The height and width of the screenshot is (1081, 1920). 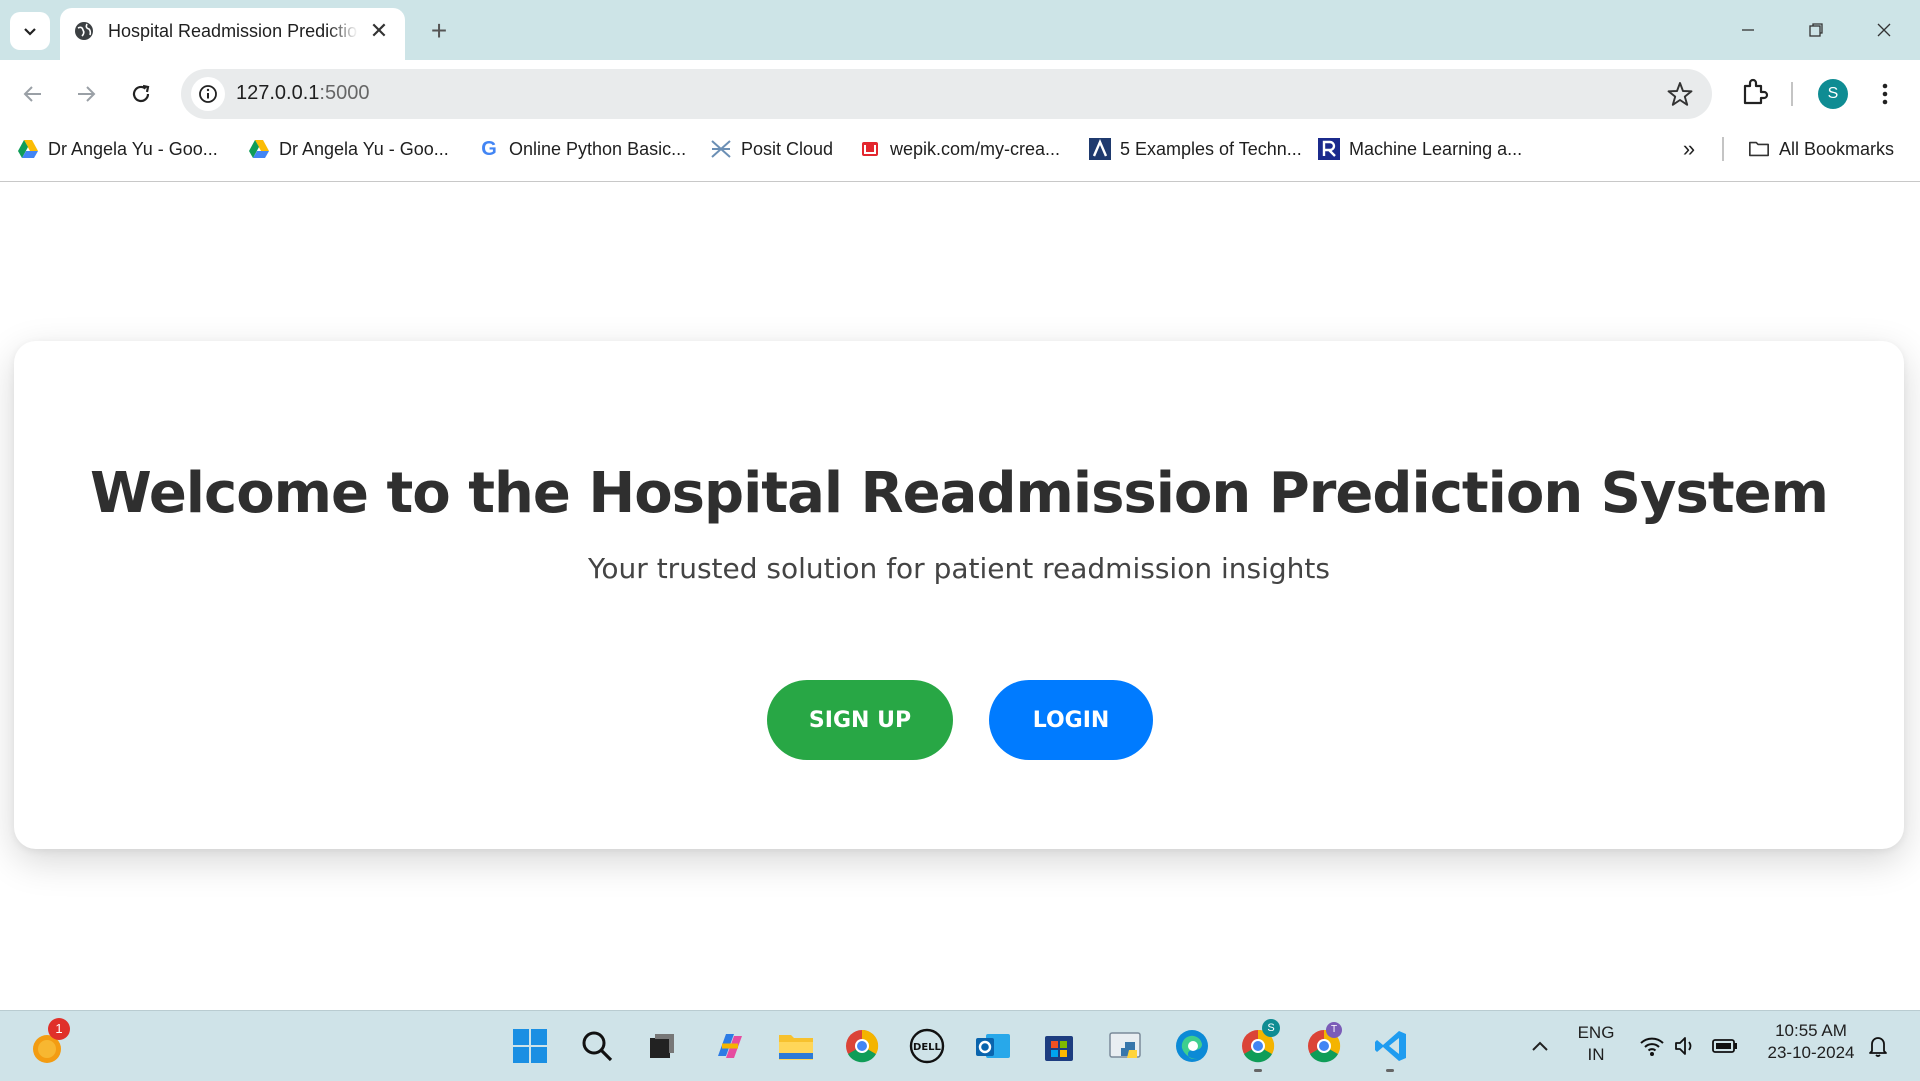 I want to click on r-logo-icon, so click(x=1329, y=149).